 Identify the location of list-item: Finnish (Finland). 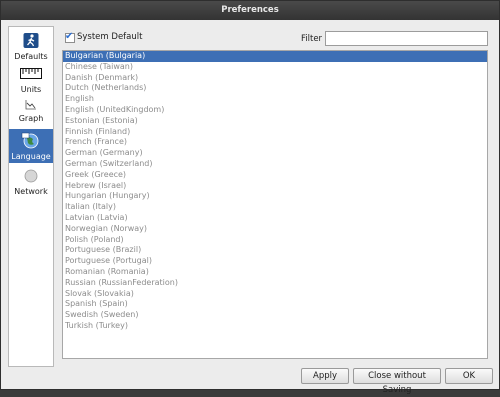
(275, 132).